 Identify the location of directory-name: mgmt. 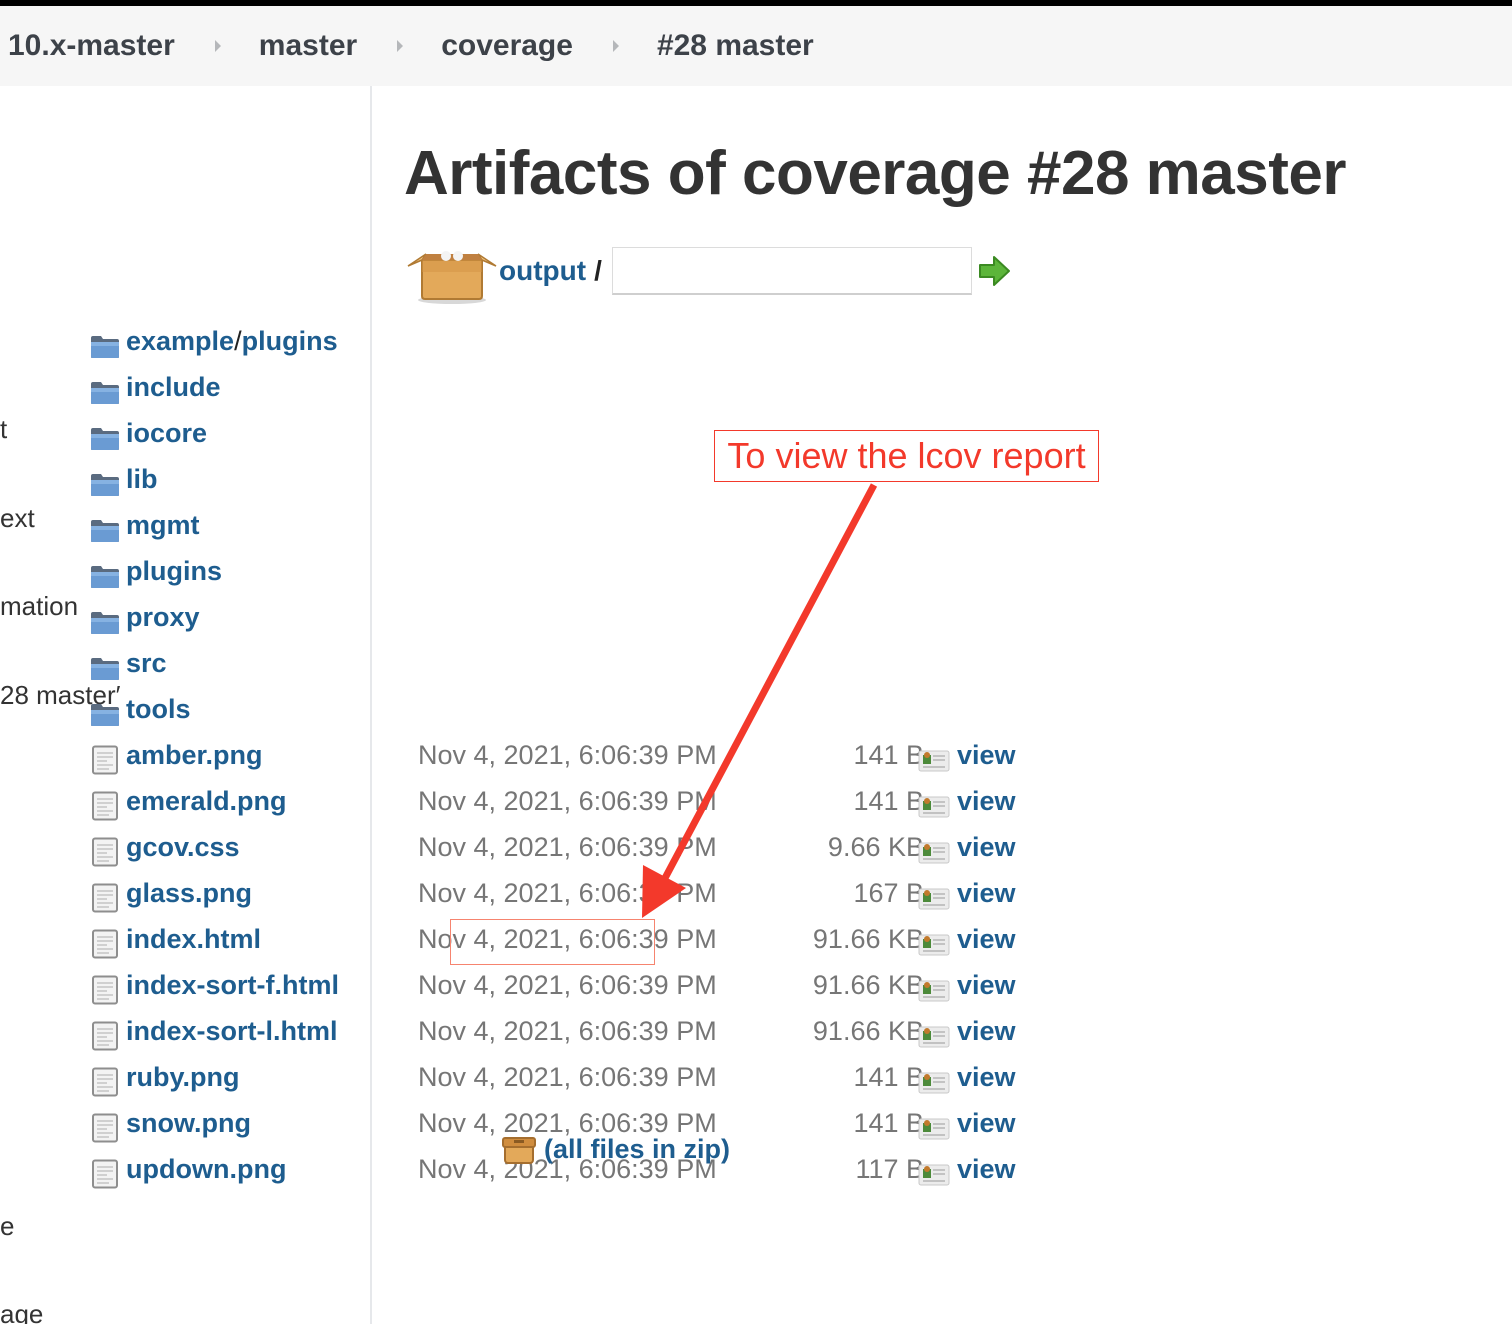
(163, 525).